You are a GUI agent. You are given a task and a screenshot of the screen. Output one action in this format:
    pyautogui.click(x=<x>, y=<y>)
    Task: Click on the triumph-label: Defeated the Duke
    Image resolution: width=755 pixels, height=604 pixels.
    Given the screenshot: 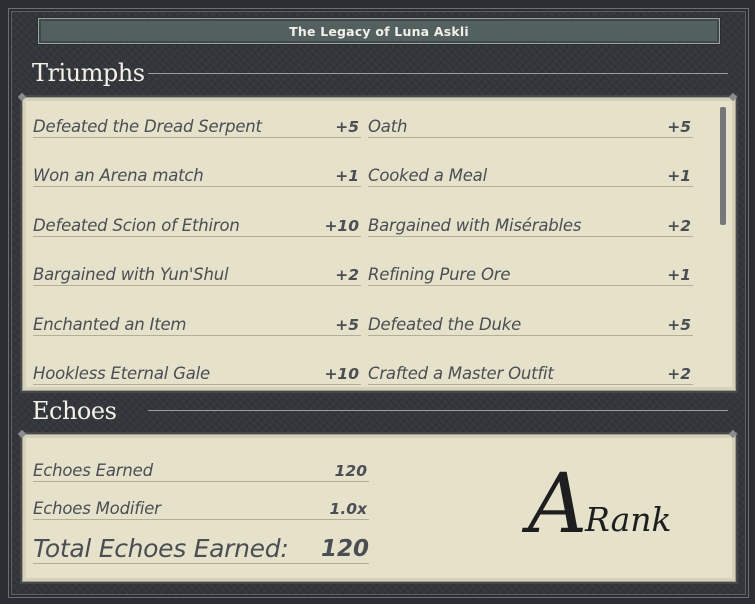 What is the action you would take?
    pyautogui.click(x=445, y=324)
    